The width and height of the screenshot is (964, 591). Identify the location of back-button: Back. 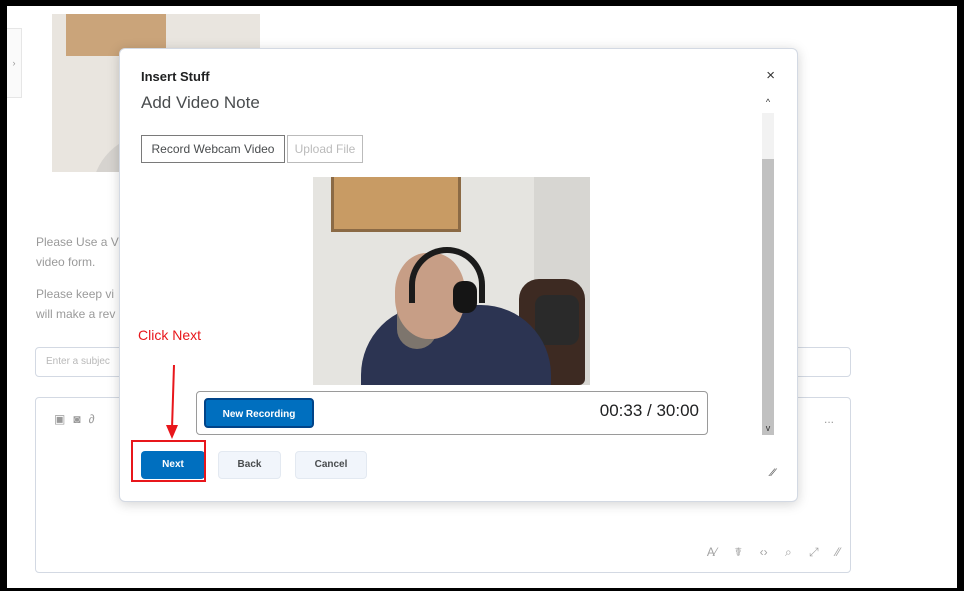
(249, 465).